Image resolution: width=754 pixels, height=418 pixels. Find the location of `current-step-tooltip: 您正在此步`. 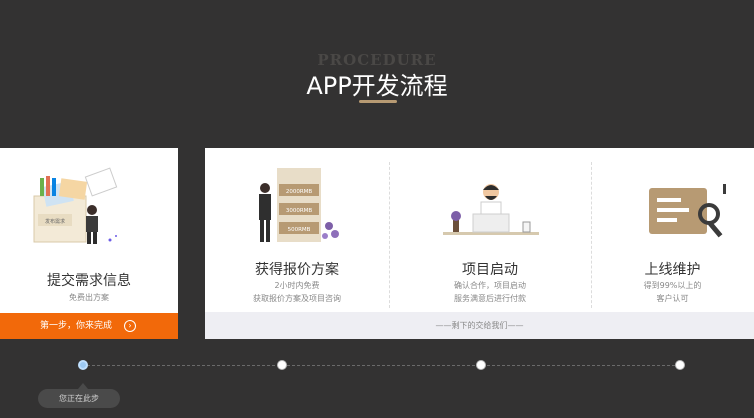

current-step-tooltip: 您正在此步 is located at coordinates (79, 395).